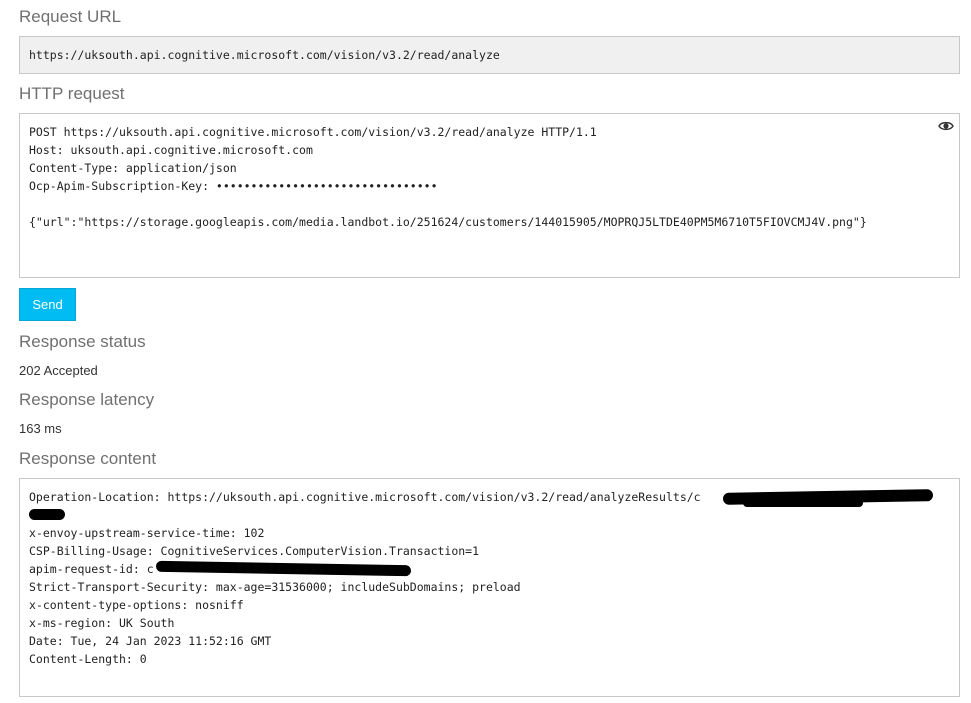 The width and height of the screenshot is (971, 703). Describe the element at coordinates (91, 569) in the screenshot. I see `response-request-id: apim-request-id: c` at that location.